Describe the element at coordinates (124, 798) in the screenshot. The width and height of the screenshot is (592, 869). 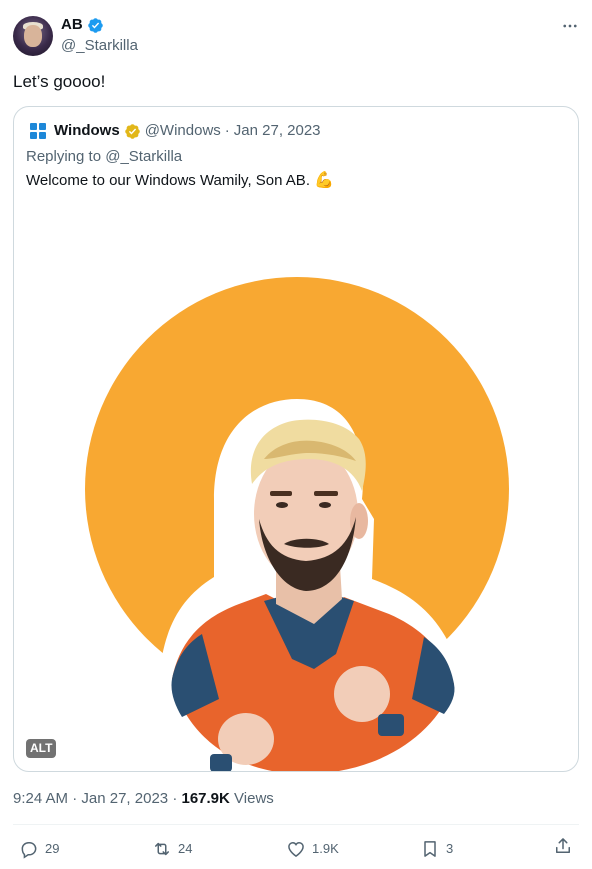
I see `tweet-date: Jan 27, 2023` at that location.